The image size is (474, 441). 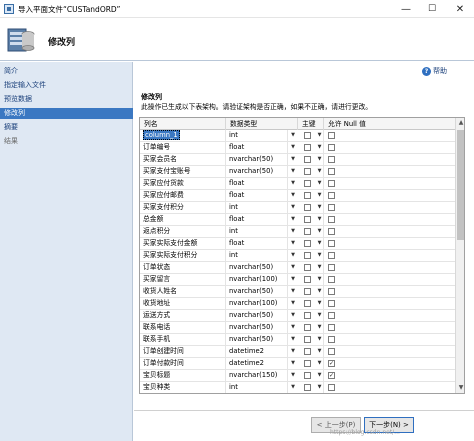 I want to click on column-name-cell: 订单状态, so click(x=183, y=267).